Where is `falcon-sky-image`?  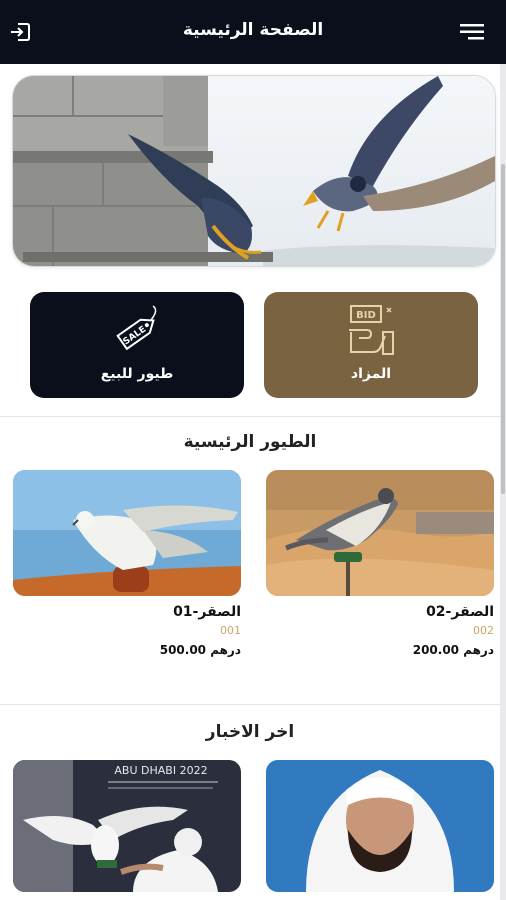 falcon-sky-image is located at coordinates (127, 533).